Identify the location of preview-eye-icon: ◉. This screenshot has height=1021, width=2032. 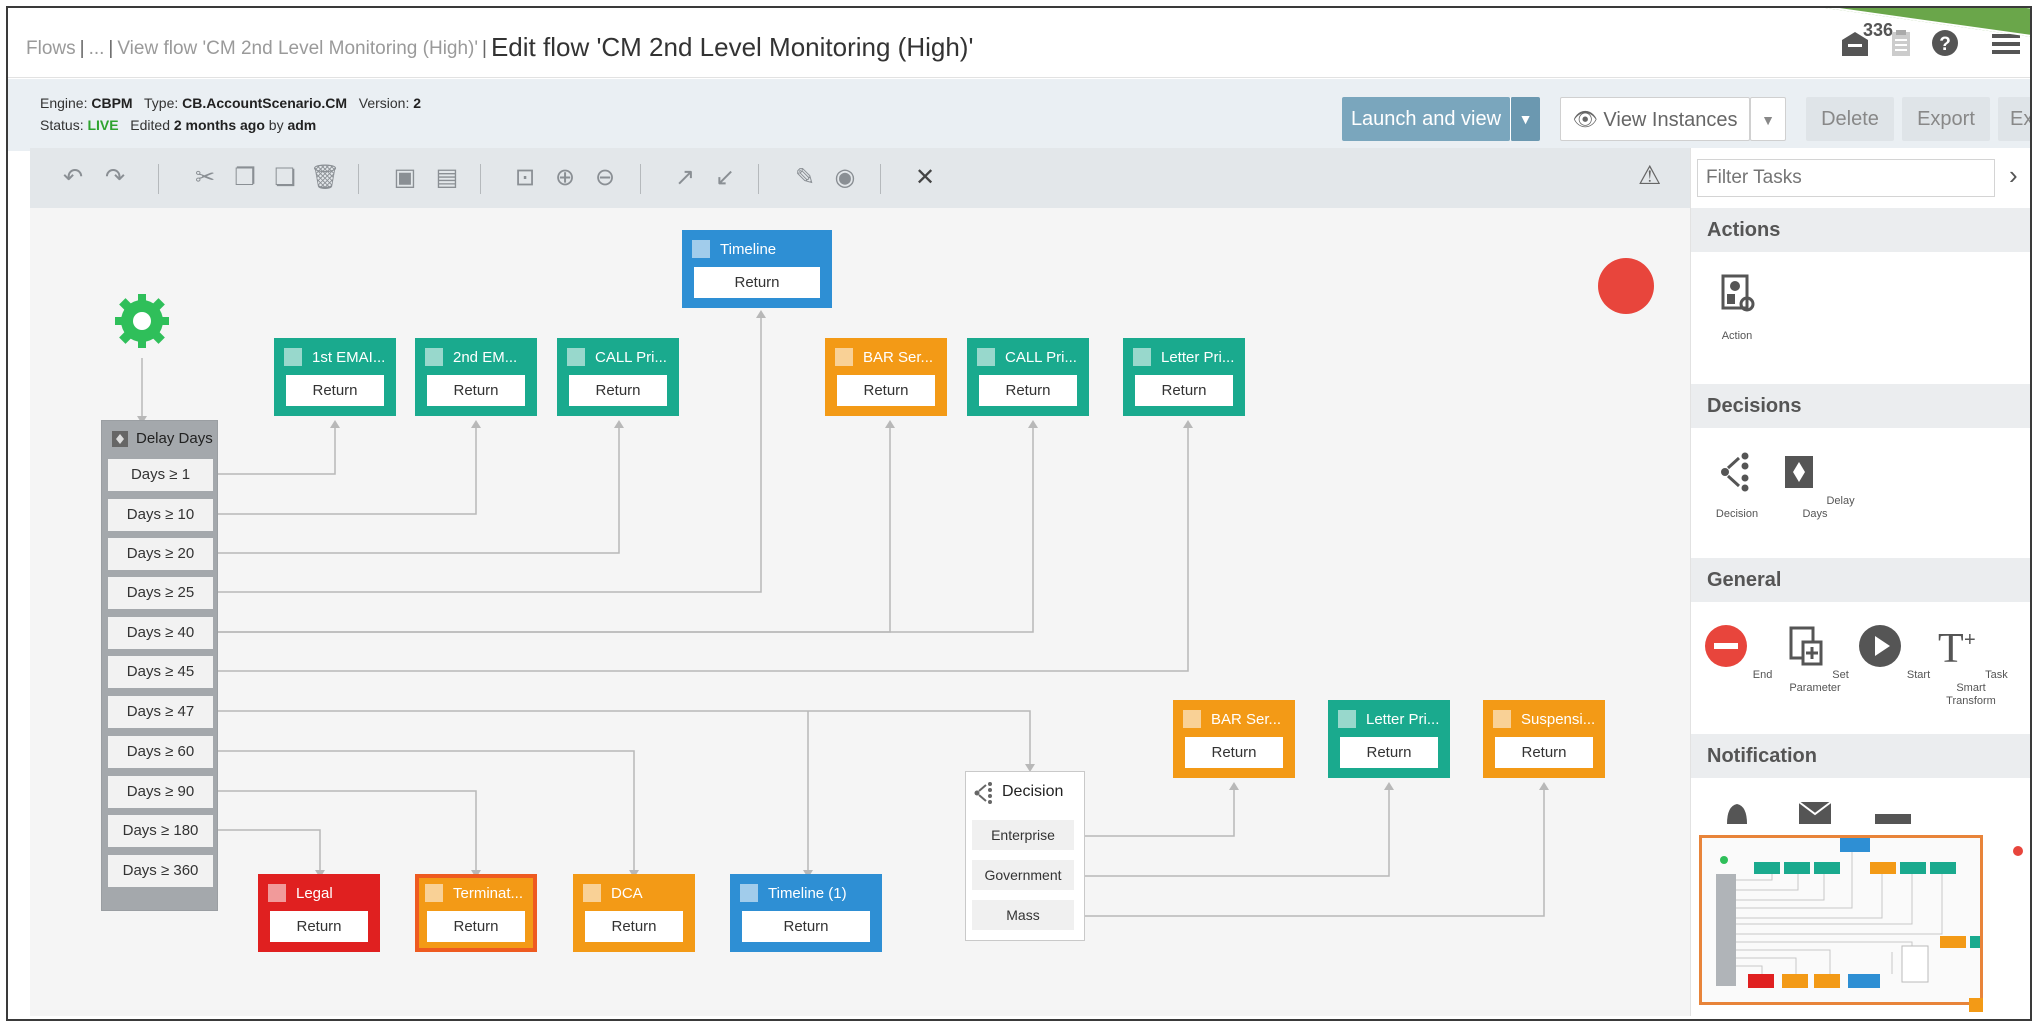
(845, 178).